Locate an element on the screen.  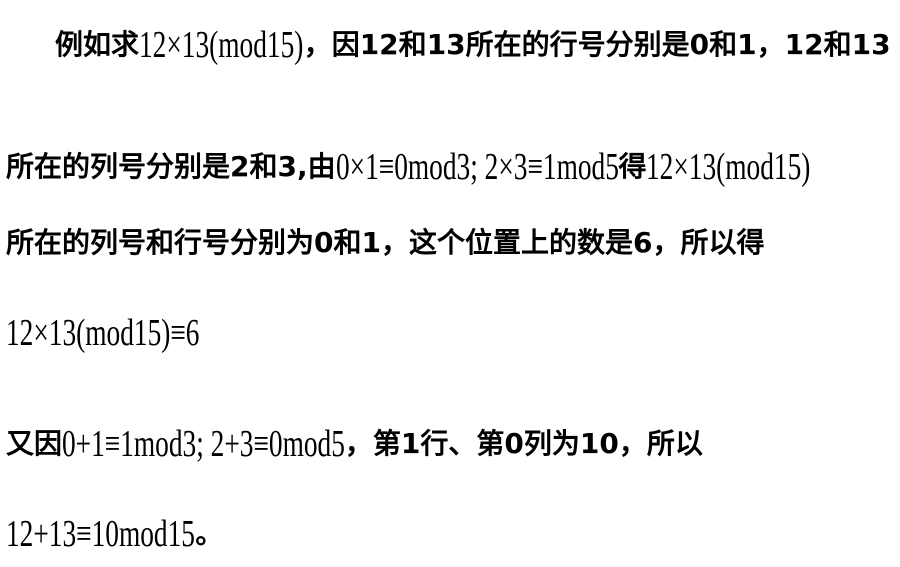
math-expression: 0×1≡0mod3; 2×3≡1mod5 is located at coordinates (477, 167).